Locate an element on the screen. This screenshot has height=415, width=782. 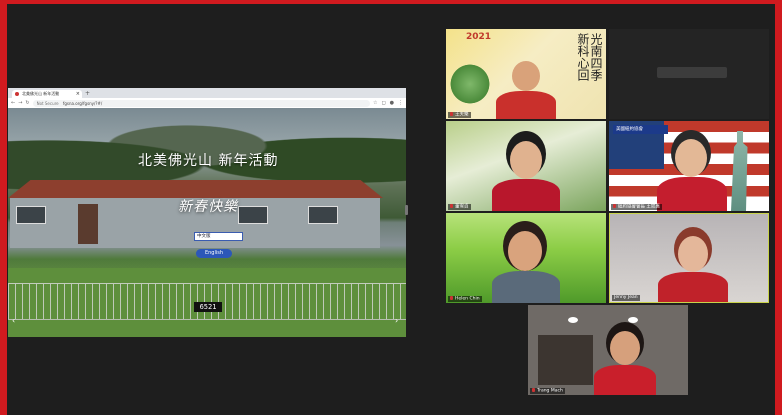
poster-calligraphy: 光南四季 新科心回 is located at coordinates (589, 57).